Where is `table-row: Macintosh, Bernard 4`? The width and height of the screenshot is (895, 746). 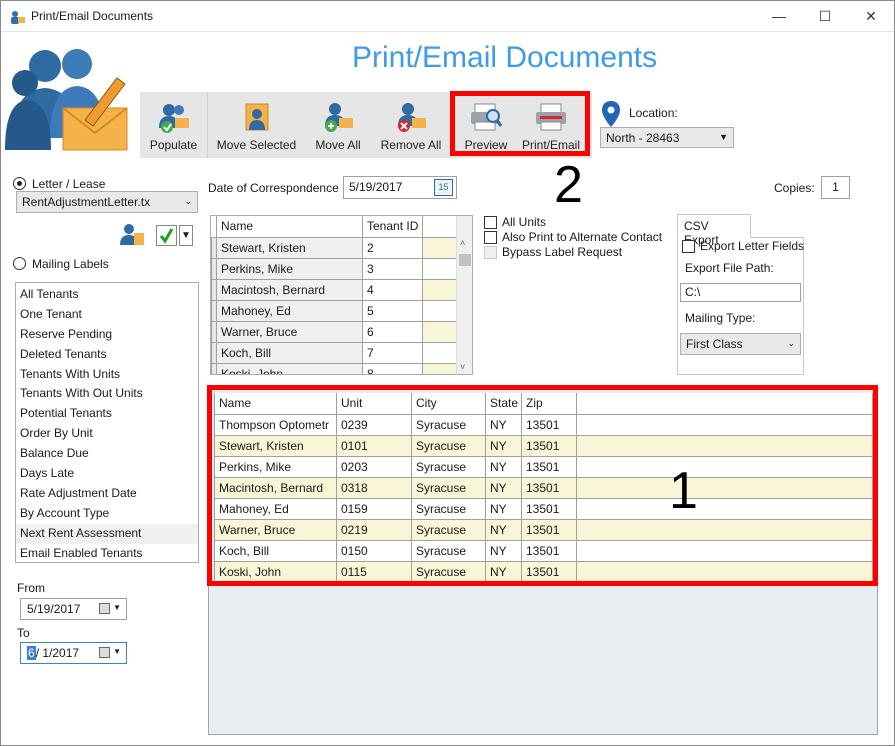
table-row: Macintosh, Bernard 4 is located at coordinates (334, 289).